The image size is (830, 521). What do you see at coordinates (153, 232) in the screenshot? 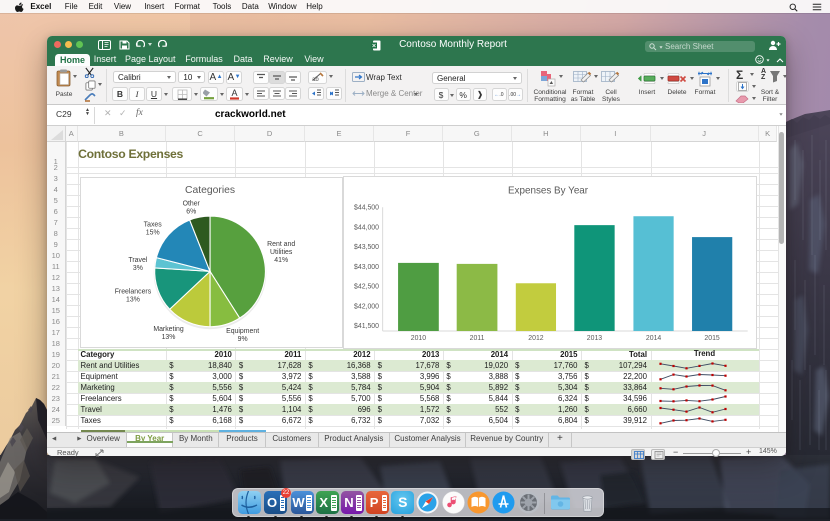
I see `svg-text: 15%` at bounding box center [153, 232].